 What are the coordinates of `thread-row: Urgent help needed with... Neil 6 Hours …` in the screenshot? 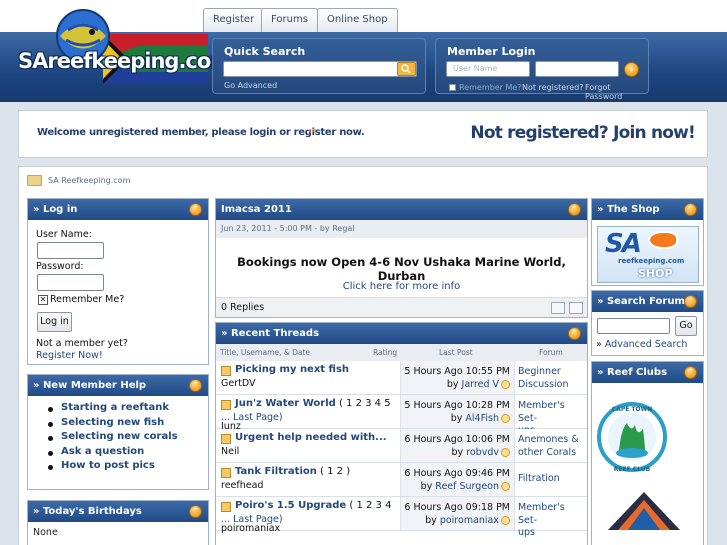 It's located at (401, 446).